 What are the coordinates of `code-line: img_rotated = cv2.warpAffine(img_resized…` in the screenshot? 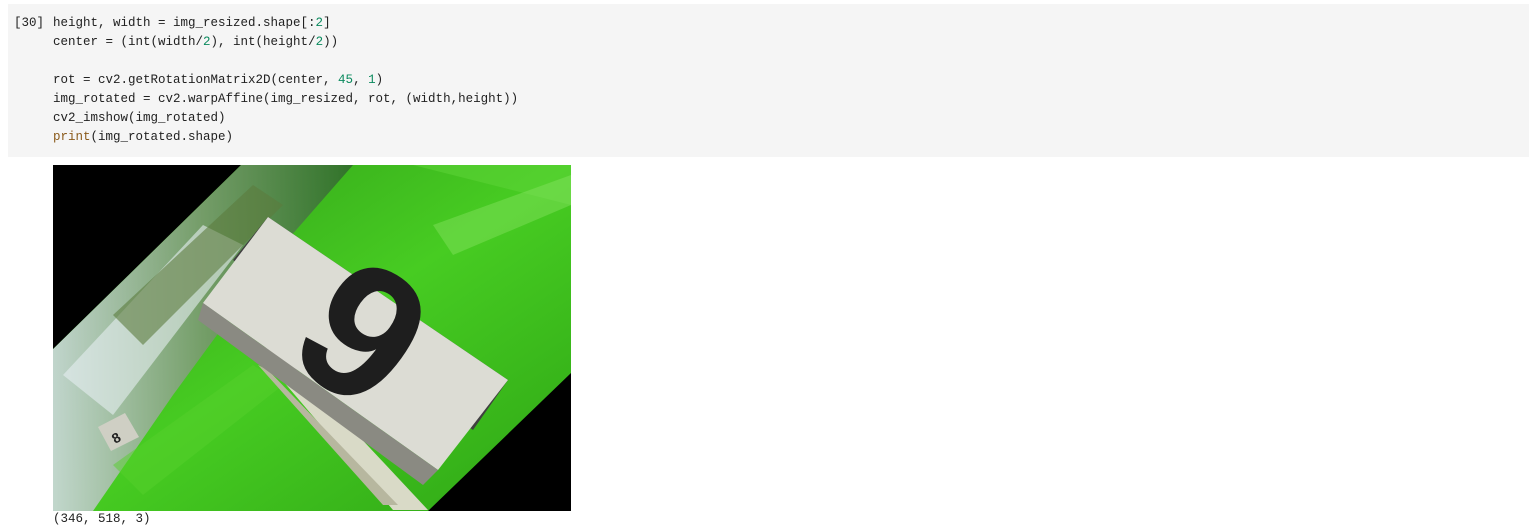 It's located at (285, 99).